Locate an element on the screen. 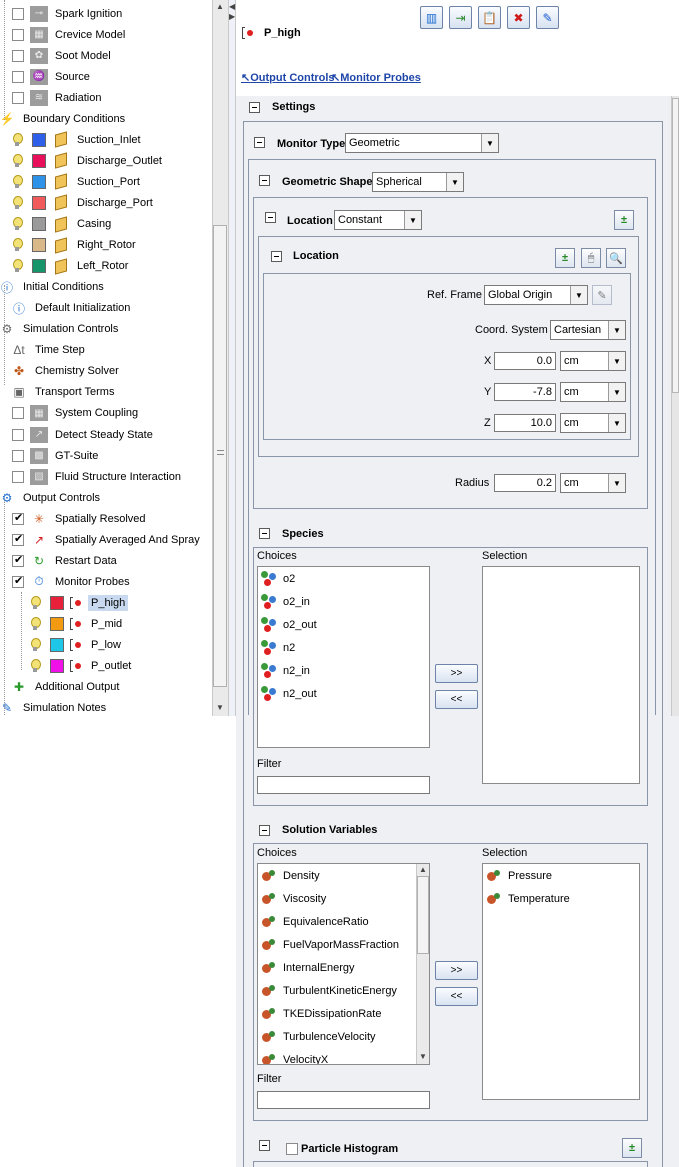  apply-button: ▥ is located at coordinates (431, 17).